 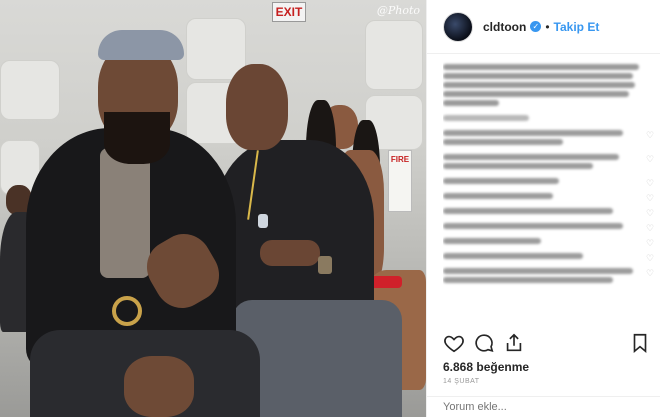 What do you see at coordinates (398, 10) in the screenshot?
I see `photo-watermark: @Photo` at bounding box center [398, 10].